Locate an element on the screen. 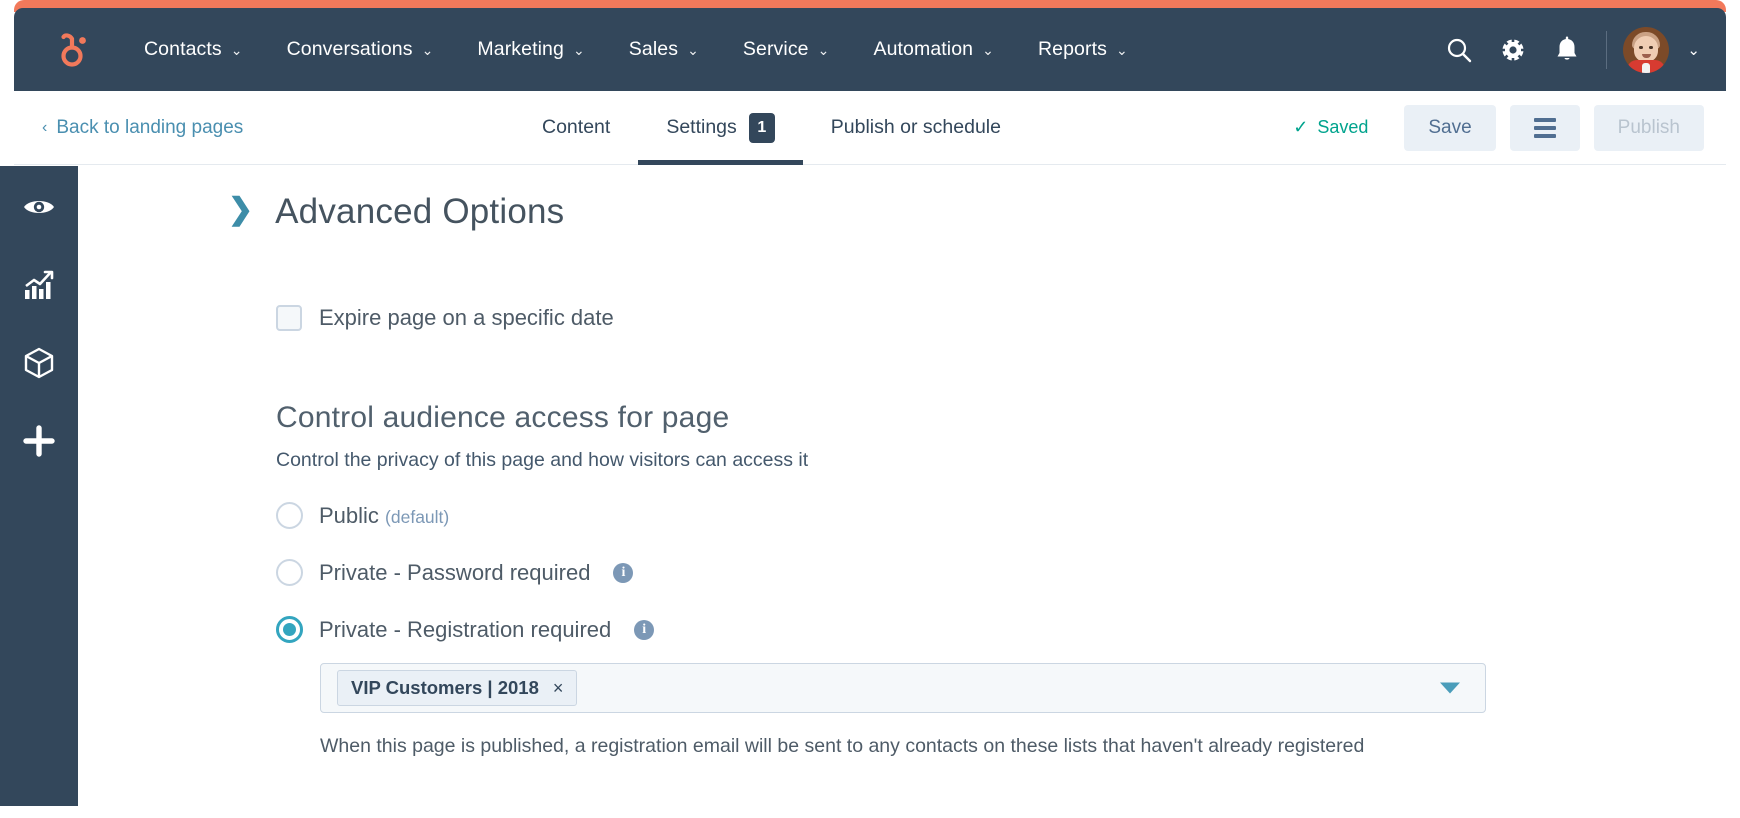 This screenshot has width=1740, height=818. publish-button: Publish is located at coordinates (1648, 127).